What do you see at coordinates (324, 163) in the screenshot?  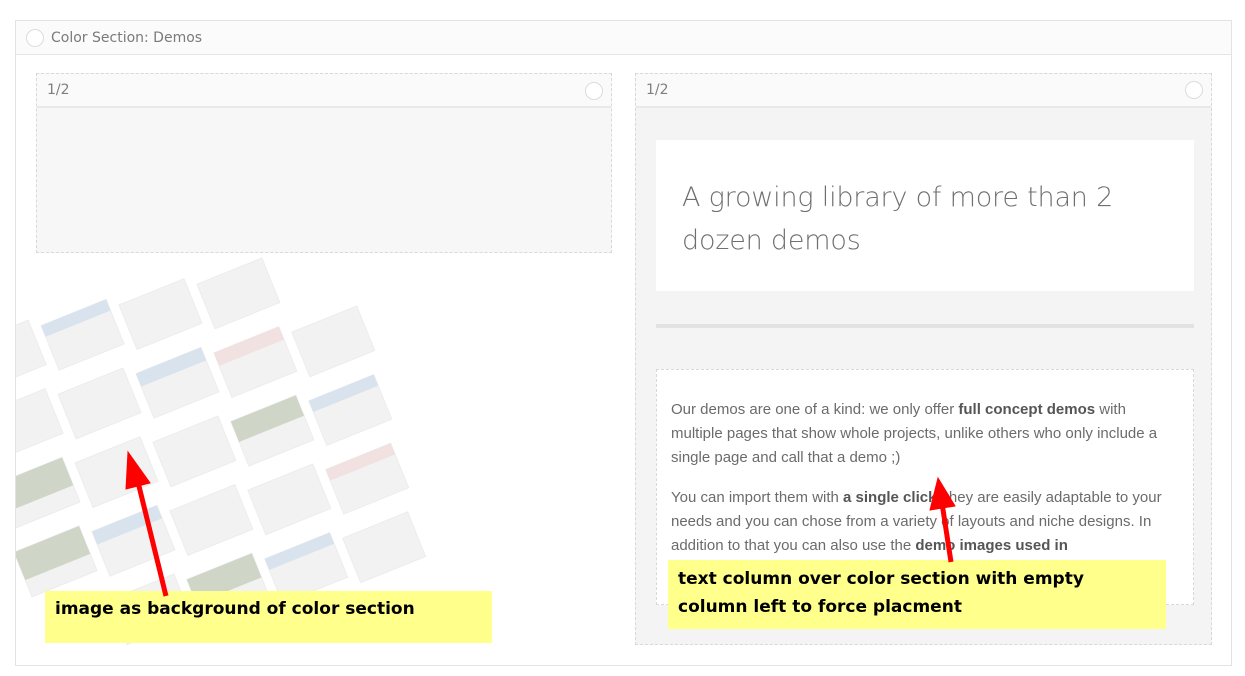 I see `left-column: 1/2` at bounding box center [324, 163].